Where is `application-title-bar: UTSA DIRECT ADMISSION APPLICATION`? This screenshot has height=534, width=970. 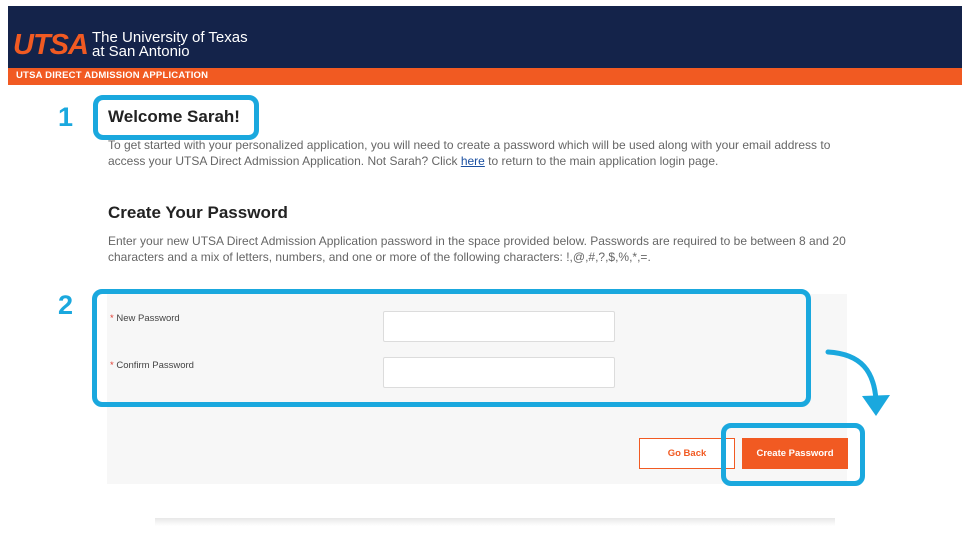 application-title-bar: UTSA DIRECT ADMISSION APPLICATION is located at coordinates (485, 76).